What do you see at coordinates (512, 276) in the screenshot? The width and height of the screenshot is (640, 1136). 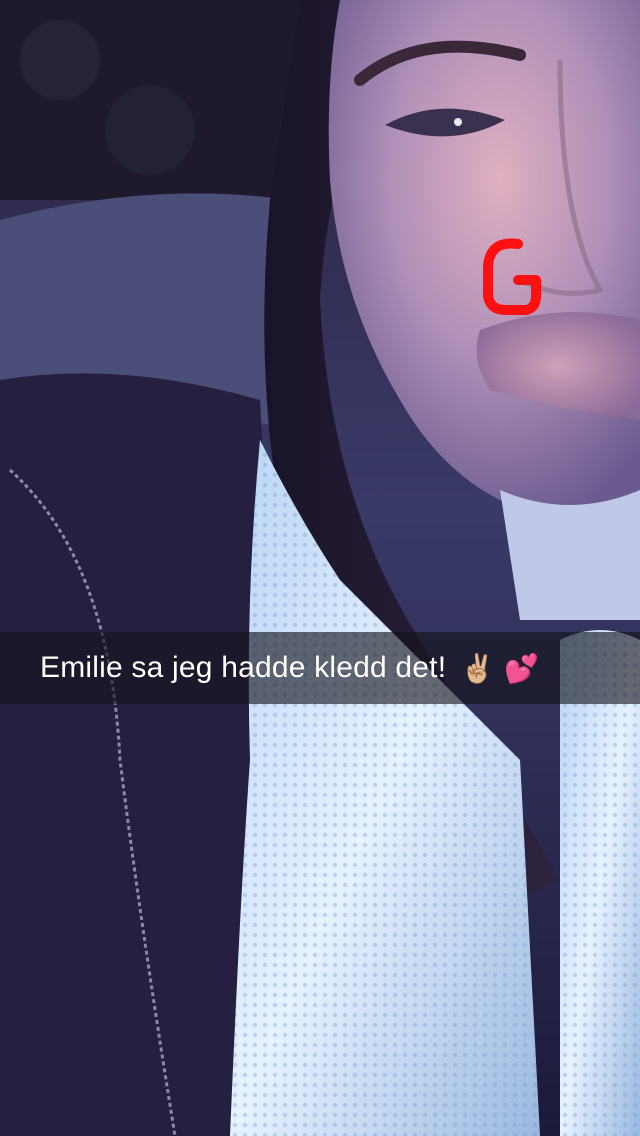 I see `doodle-drawing` at bounding box center [512, 276].